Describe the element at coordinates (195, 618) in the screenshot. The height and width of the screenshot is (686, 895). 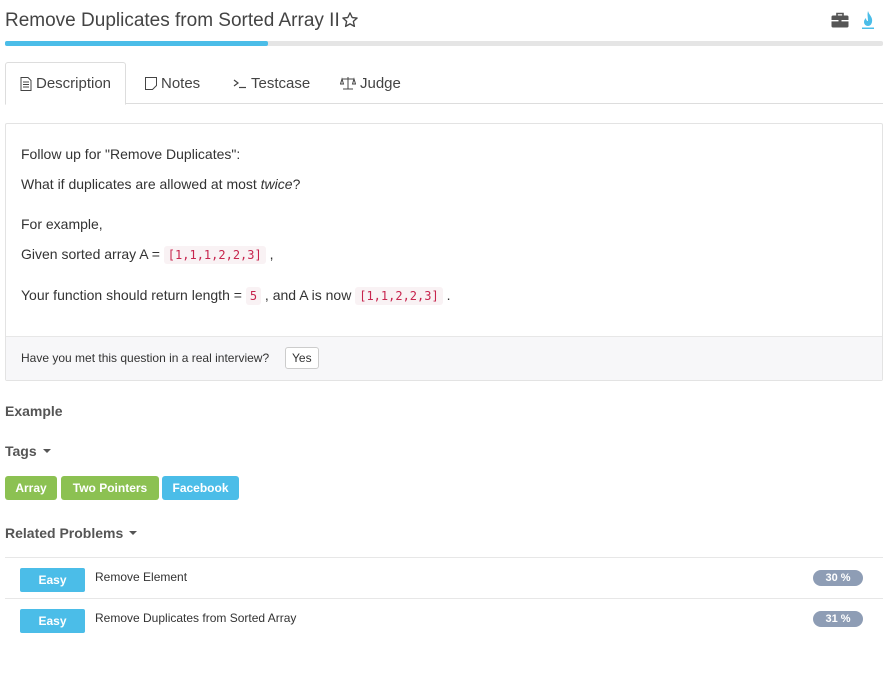
I see `problem-link: Remove Duplicates from Sorted Array` at that location.